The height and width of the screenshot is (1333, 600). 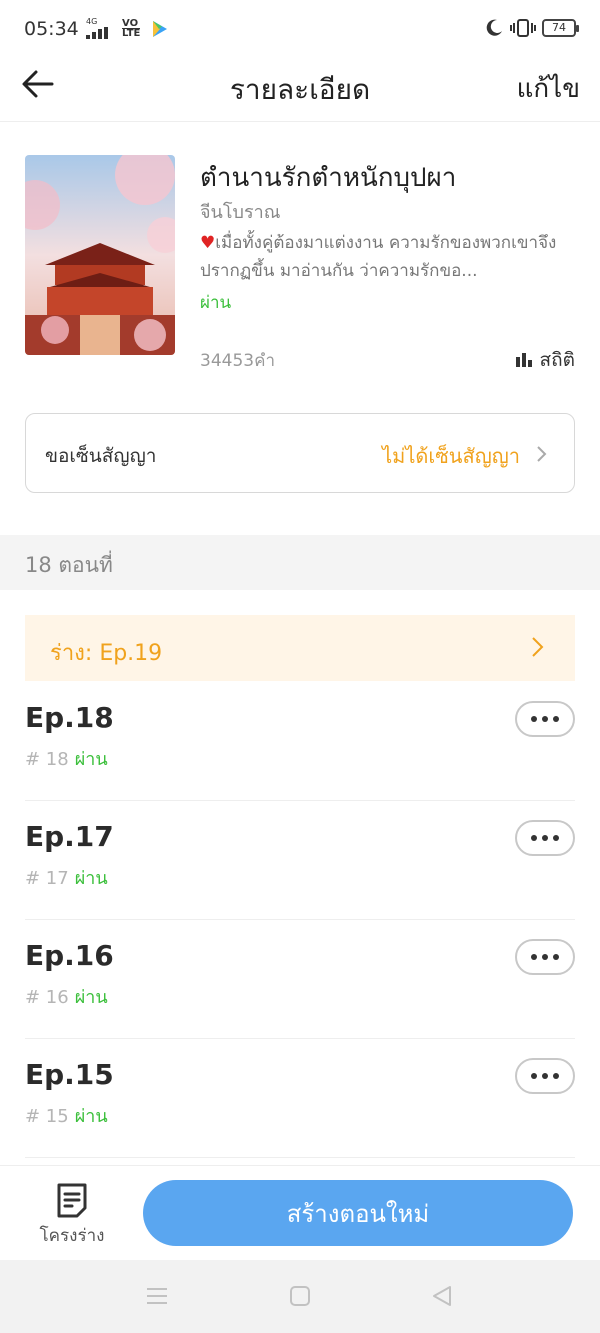 I want to click on outline-label: โครงร่าง, so click(x=72, y=1236).